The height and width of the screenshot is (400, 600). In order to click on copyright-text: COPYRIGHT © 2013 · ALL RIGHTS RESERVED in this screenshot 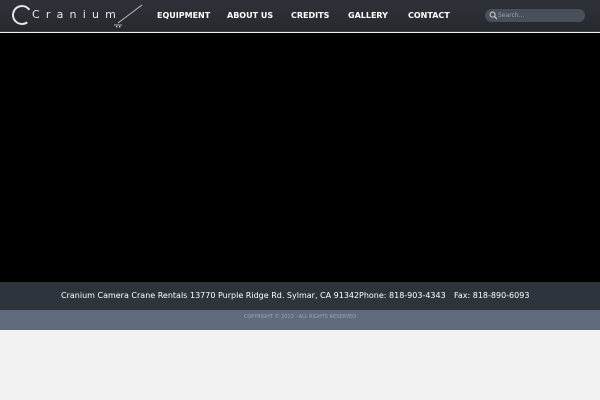, I will do `click(300, 317)`.